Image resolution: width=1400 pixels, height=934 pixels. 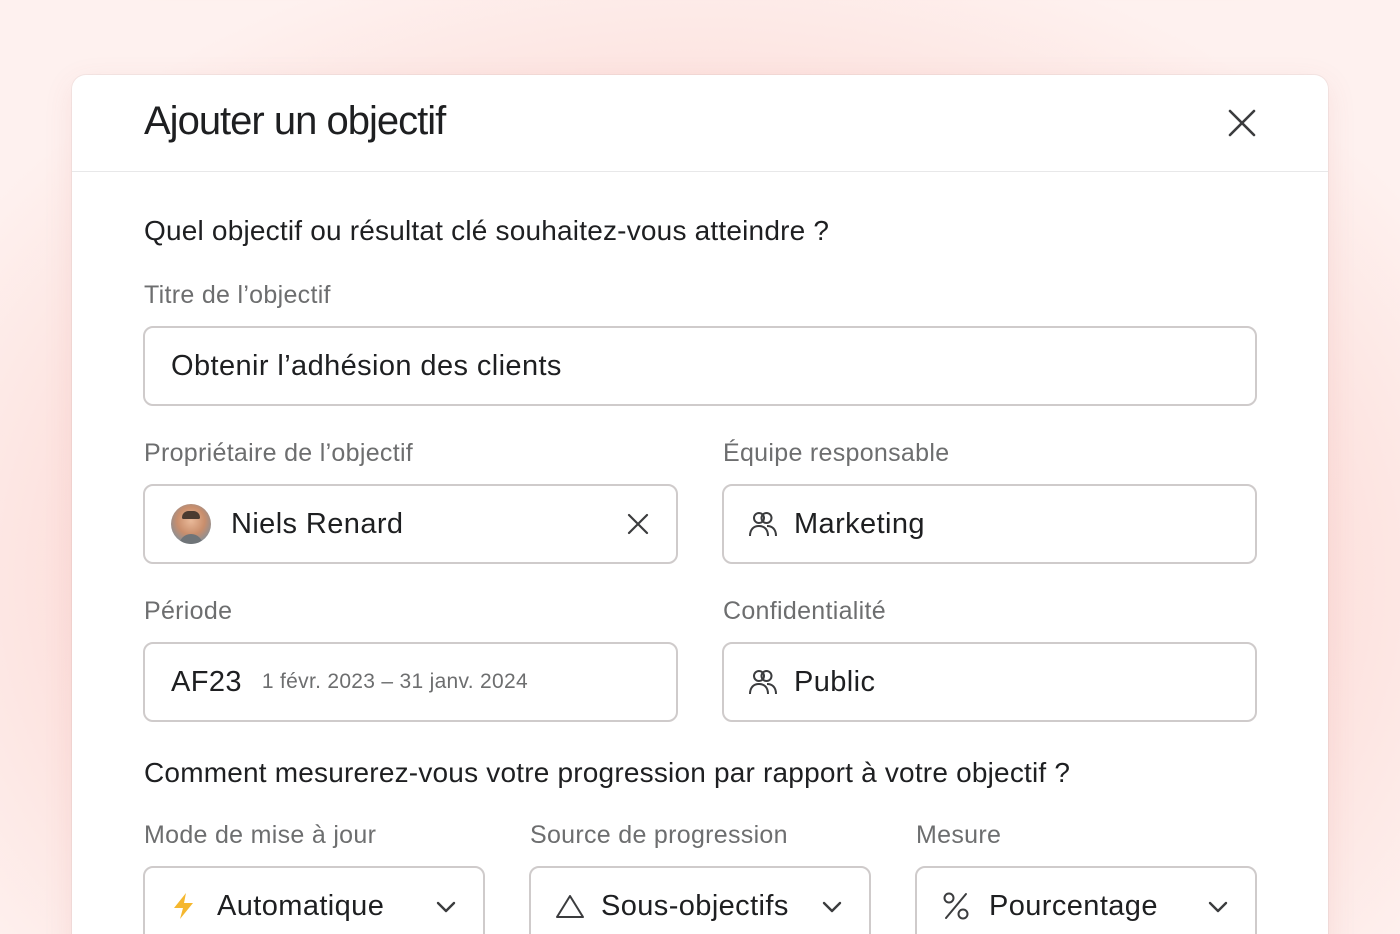 I want to click on measure-label: Mesure, so click(x=959, y=835).